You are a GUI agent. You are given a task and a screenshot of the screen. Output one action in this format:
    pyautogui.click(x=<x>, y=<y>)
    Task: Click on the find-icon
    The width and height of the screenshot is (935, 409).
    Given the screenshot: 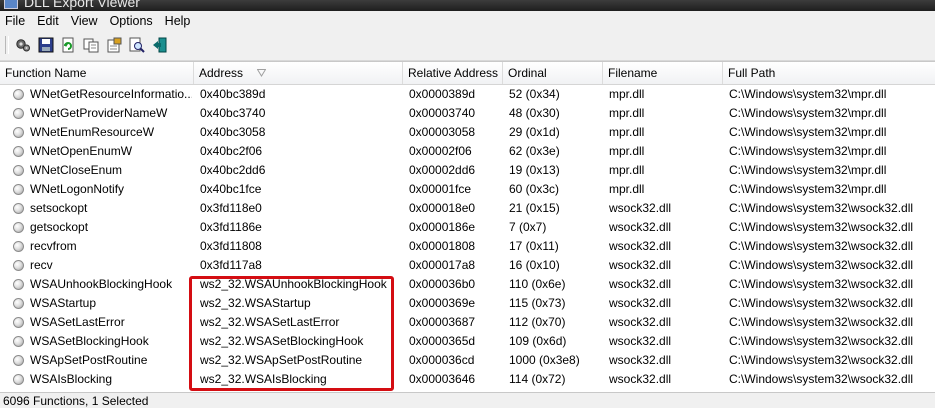 What is the action you would take?
    pyautogui.click(x=137, y=45)
    